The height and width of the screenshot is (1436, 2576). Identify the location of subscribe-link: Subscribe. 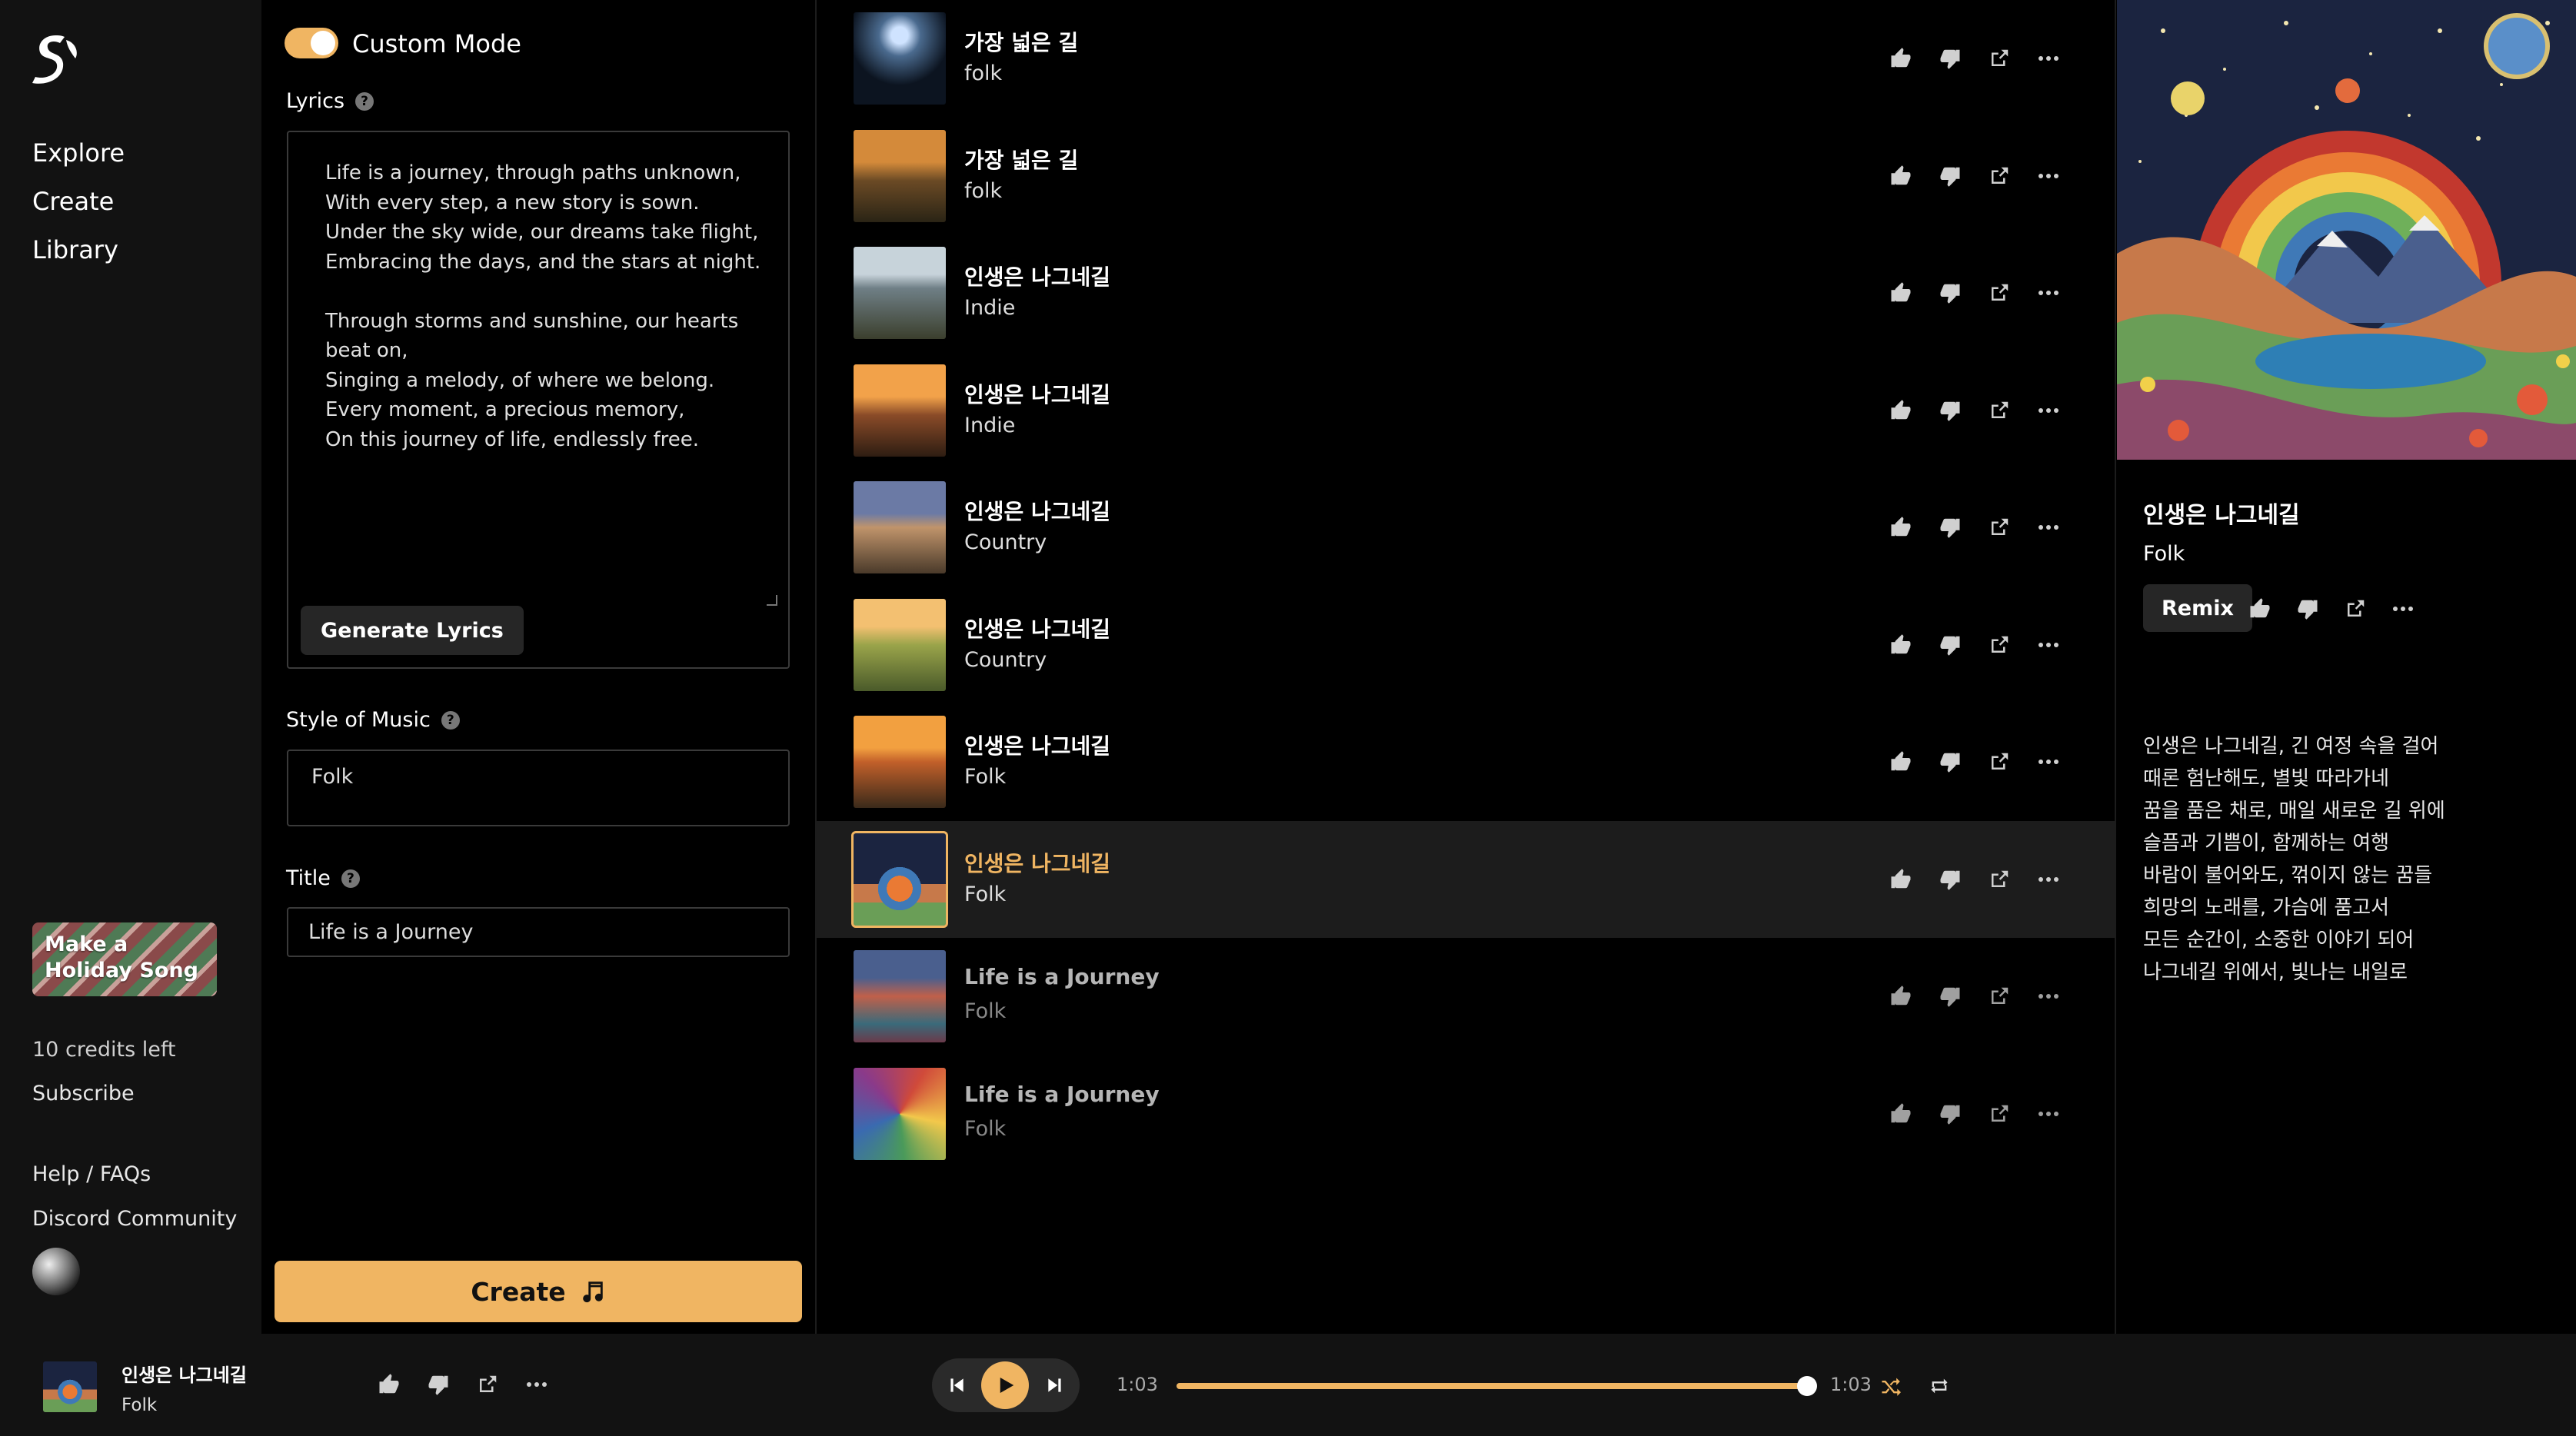
(84, 1093).